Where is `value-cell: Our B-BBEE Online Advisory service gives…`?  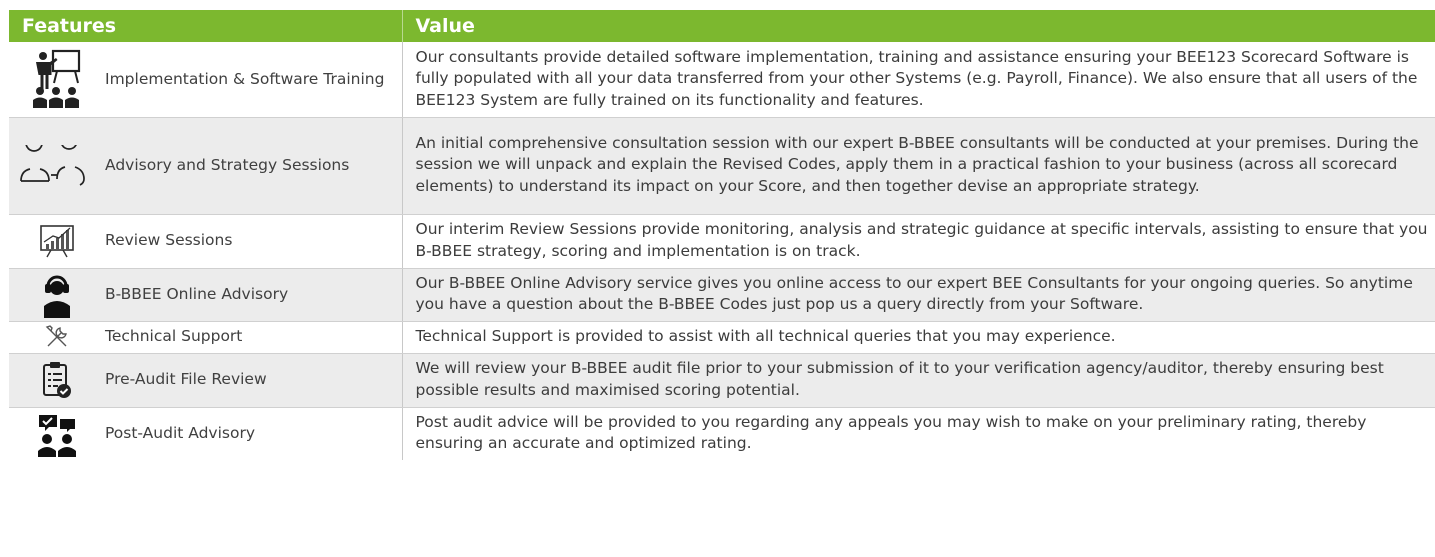
value-cell: Our B-BBEE Online Advisory service gives… is located at coordinates (918, 295).